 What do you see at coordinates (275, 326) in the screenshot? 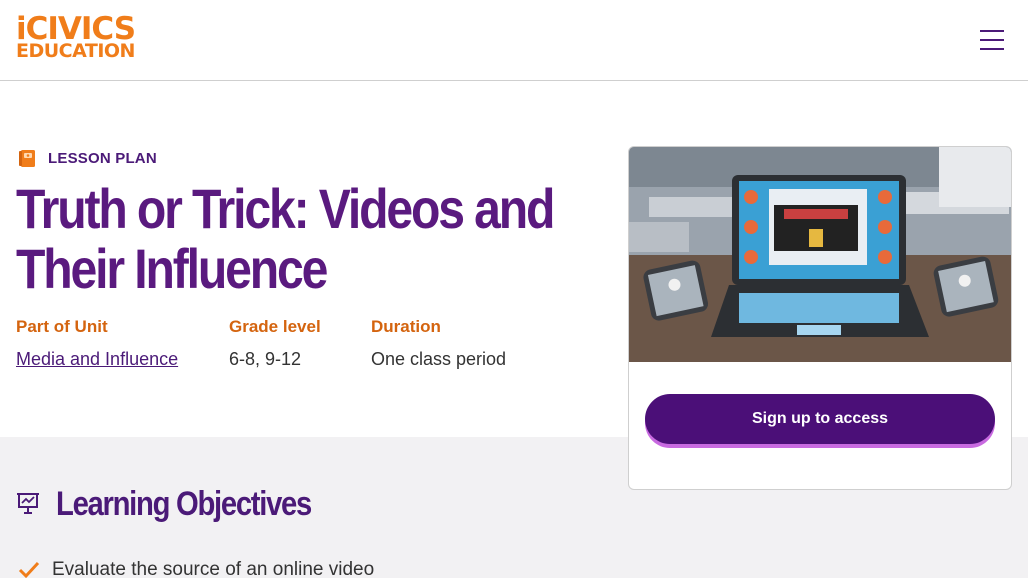
I see `meta-label-grade: Grade level` at bounding box center [275, 326].